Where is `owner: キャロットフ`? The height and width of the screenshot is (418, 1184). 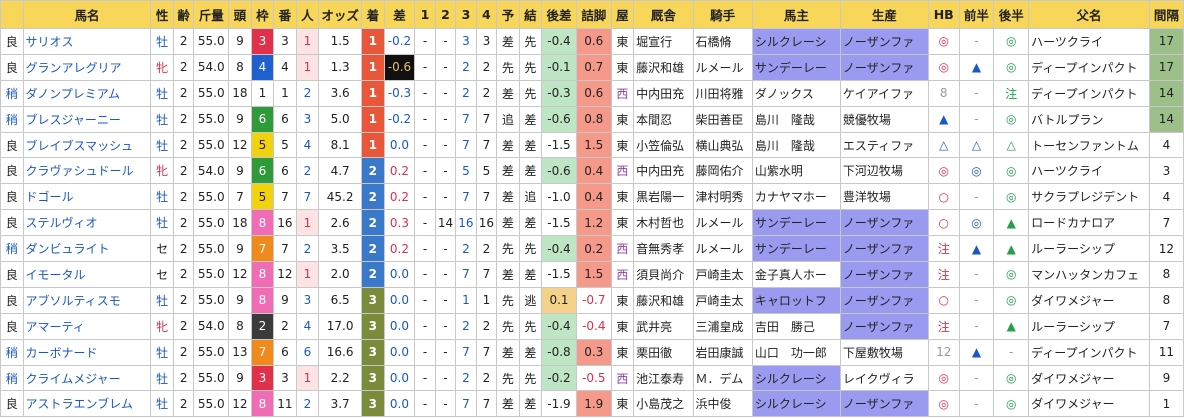
owner: キャロットフ is located at coordinates (796, 300).